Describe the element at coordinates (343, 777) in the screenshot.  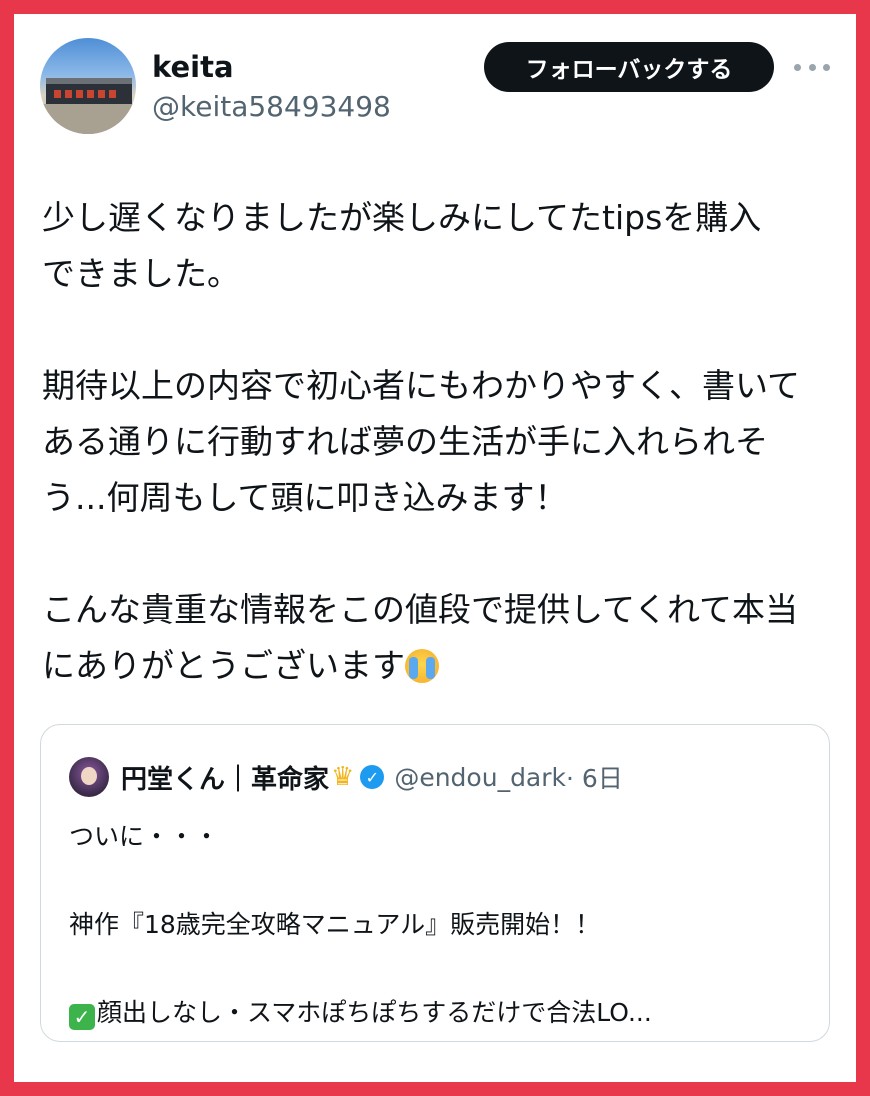
I see `crown-icon: ♛` at that location.